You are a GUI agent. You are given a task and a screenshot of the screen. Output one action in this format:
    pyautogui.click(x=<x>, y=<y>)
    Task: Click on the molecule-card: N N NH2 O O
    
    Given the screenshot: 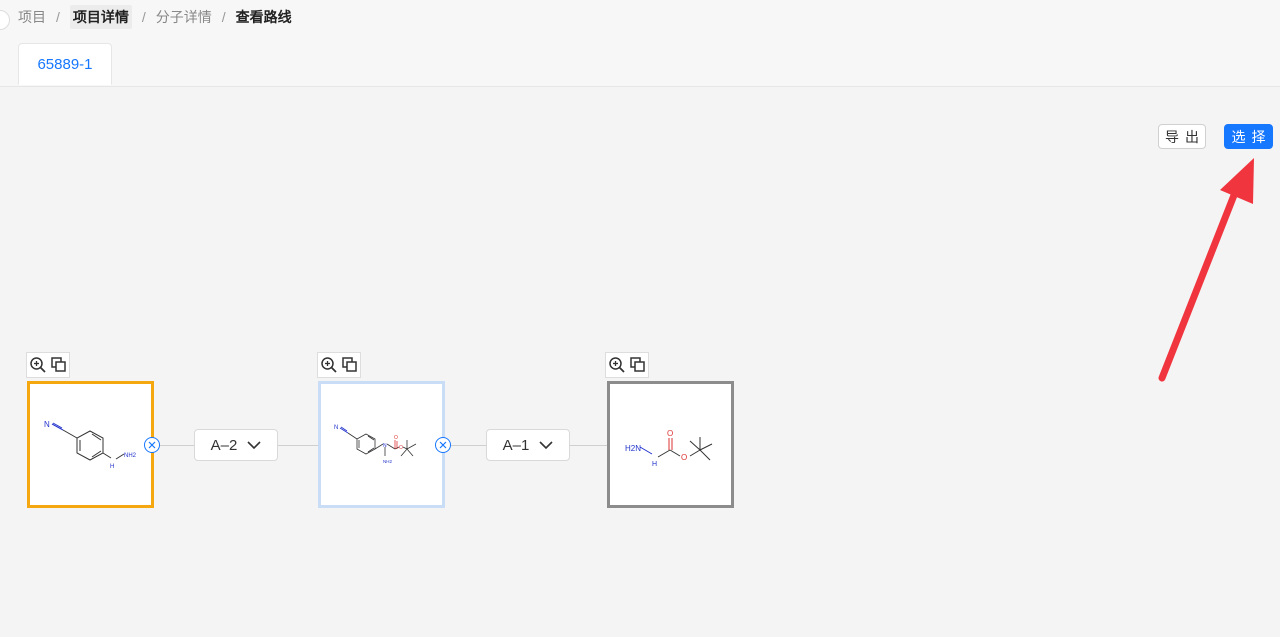 What is the action you would take?
    pyautogui.click(x=381, y=444)
    